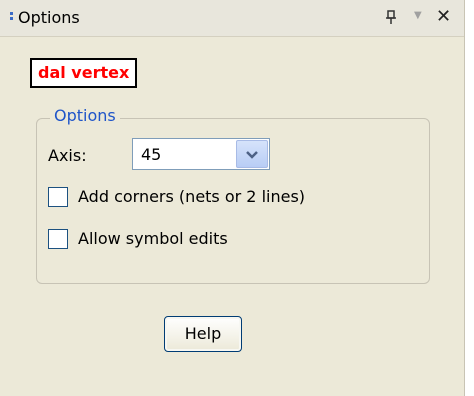  Describe the element at coordinates (58, 239) in the screenshot. I see `allow-symbol-edits-checkbox` at that location.